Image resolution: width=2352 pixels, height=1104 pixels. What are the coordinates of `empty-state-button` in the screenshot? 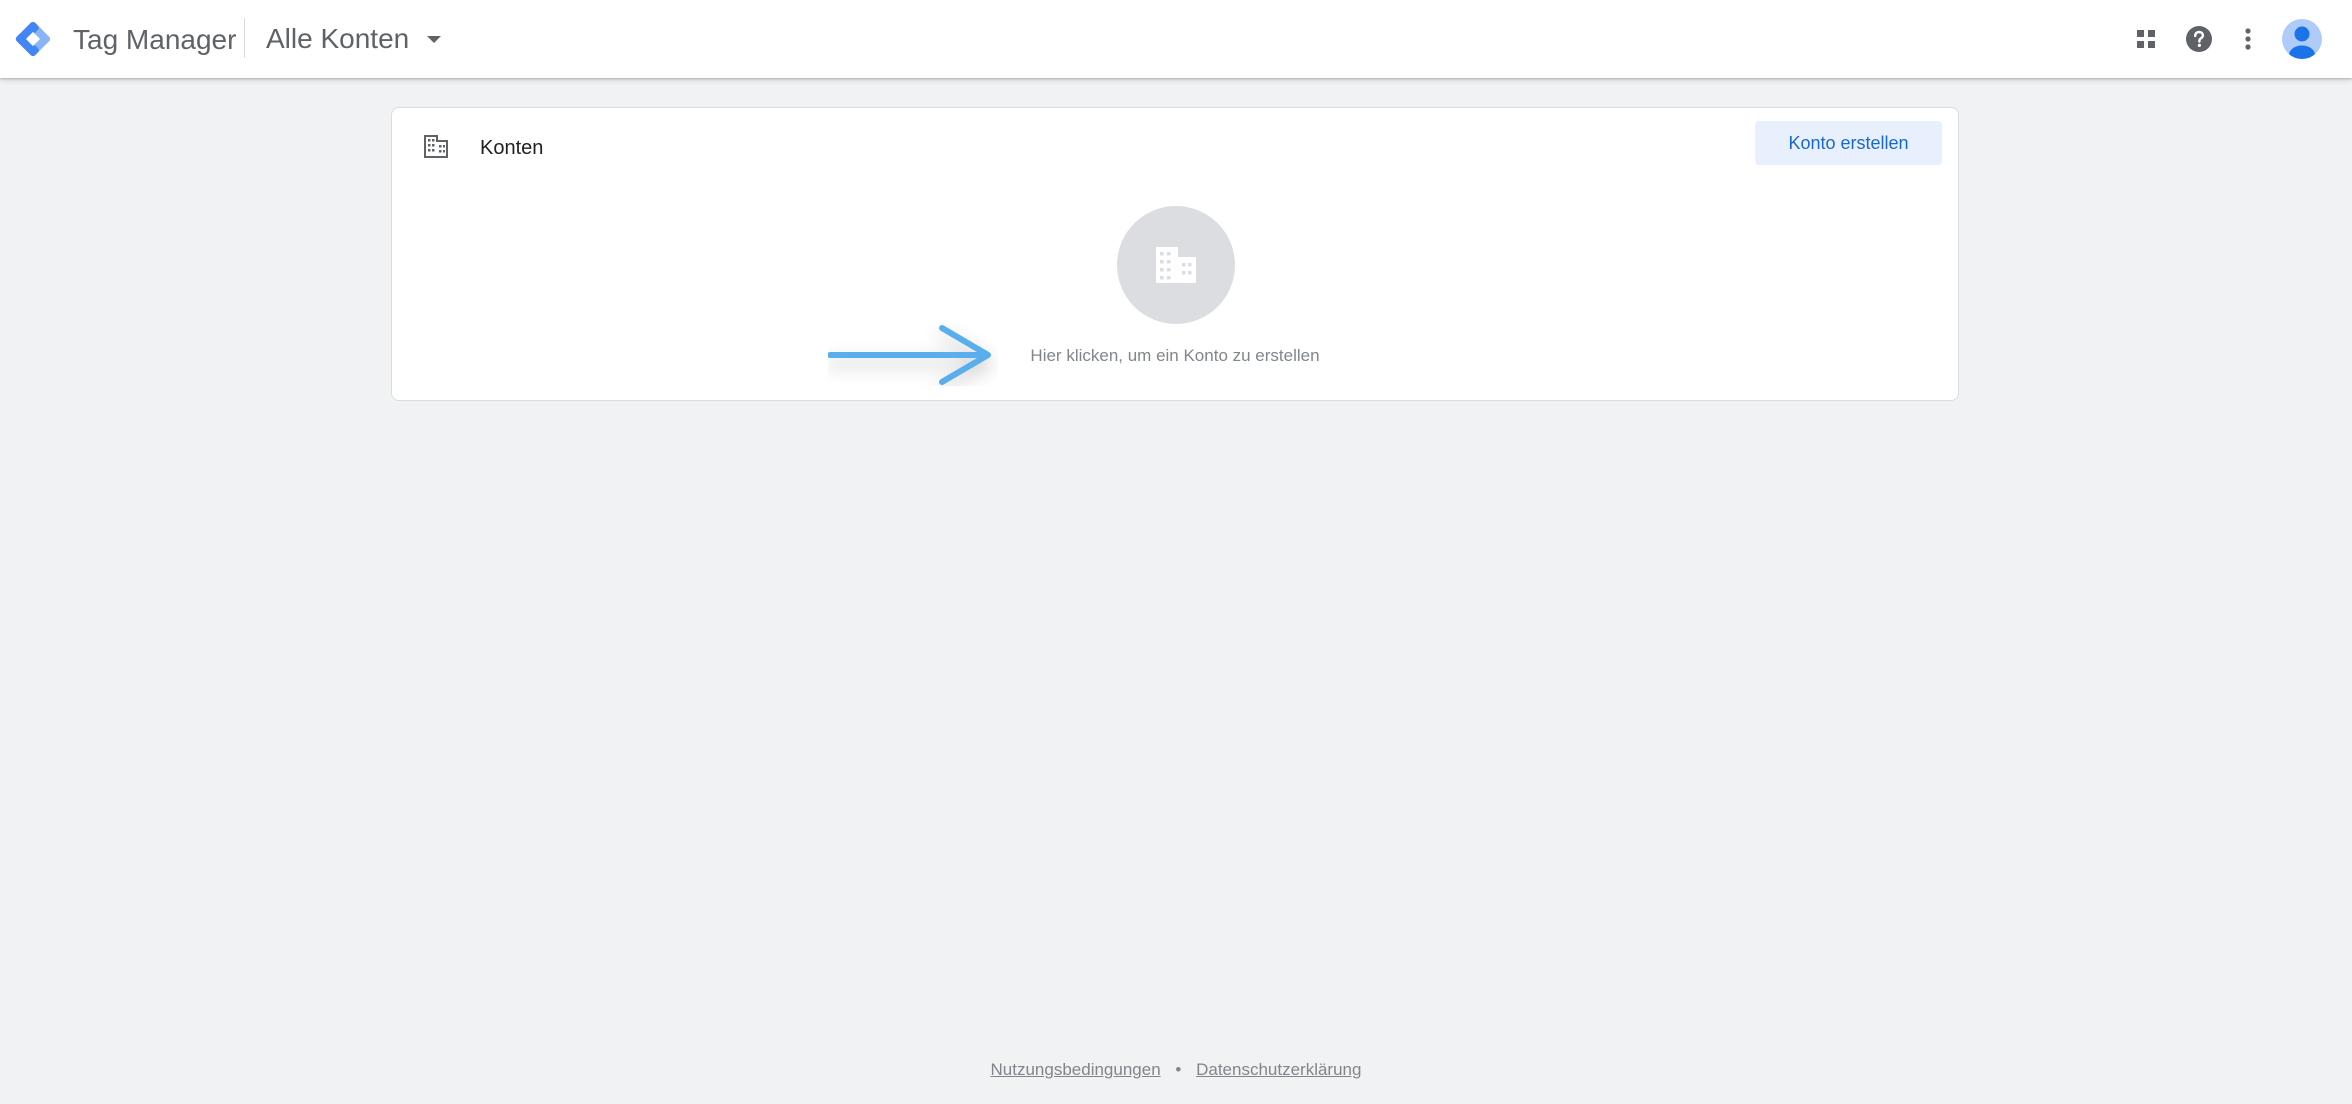 It's located at (1176, 265).